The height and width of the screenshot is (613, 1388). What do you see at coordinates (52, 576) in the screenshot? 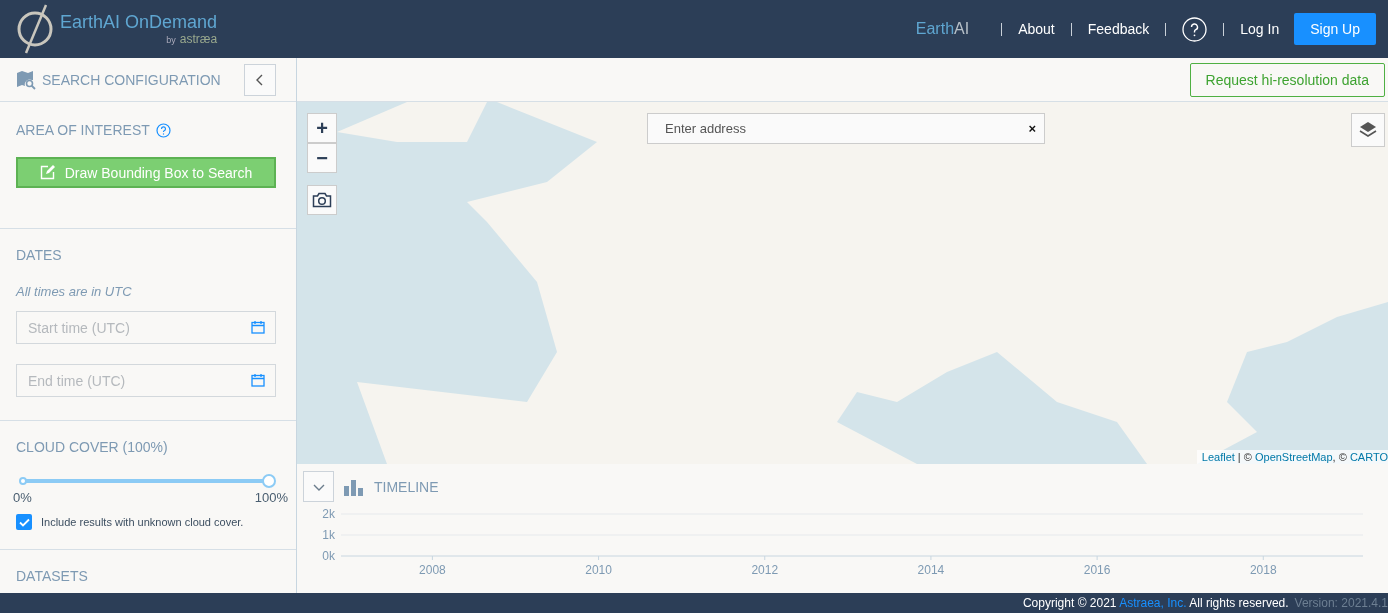
I see `section-title: DATASETS` at bounding box center [52, 576].